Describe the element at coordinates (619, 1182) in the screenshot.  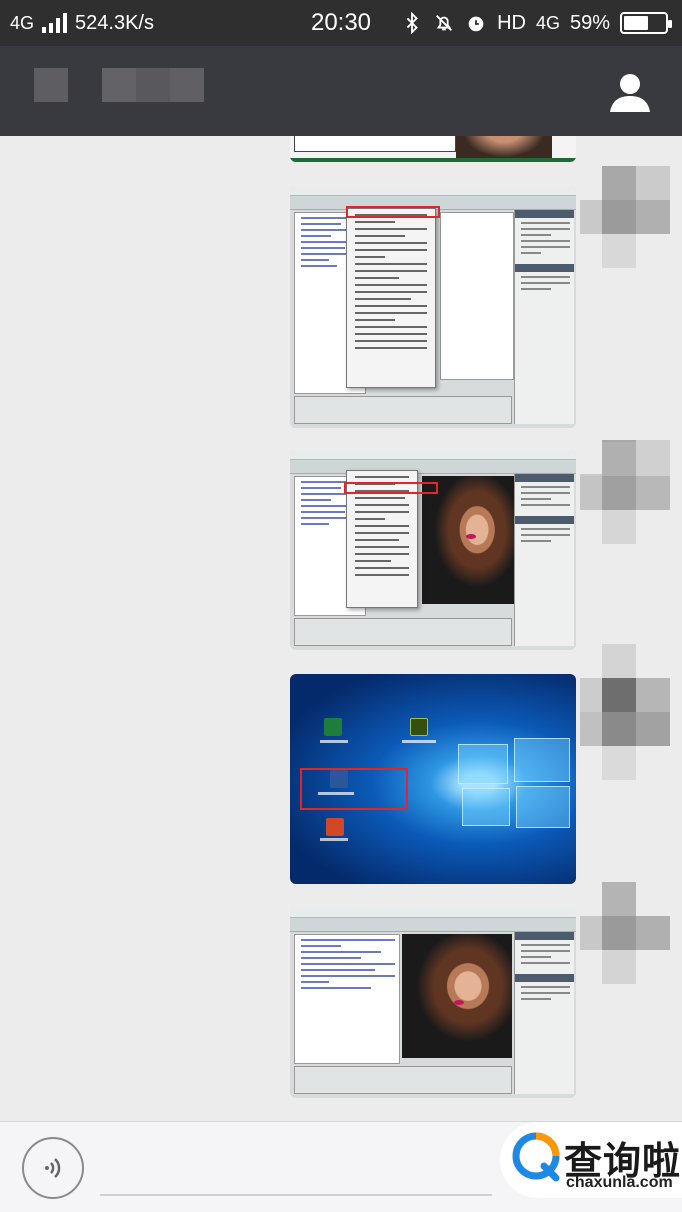
I see `watermark-text-en: chaxunla.com` at that location.